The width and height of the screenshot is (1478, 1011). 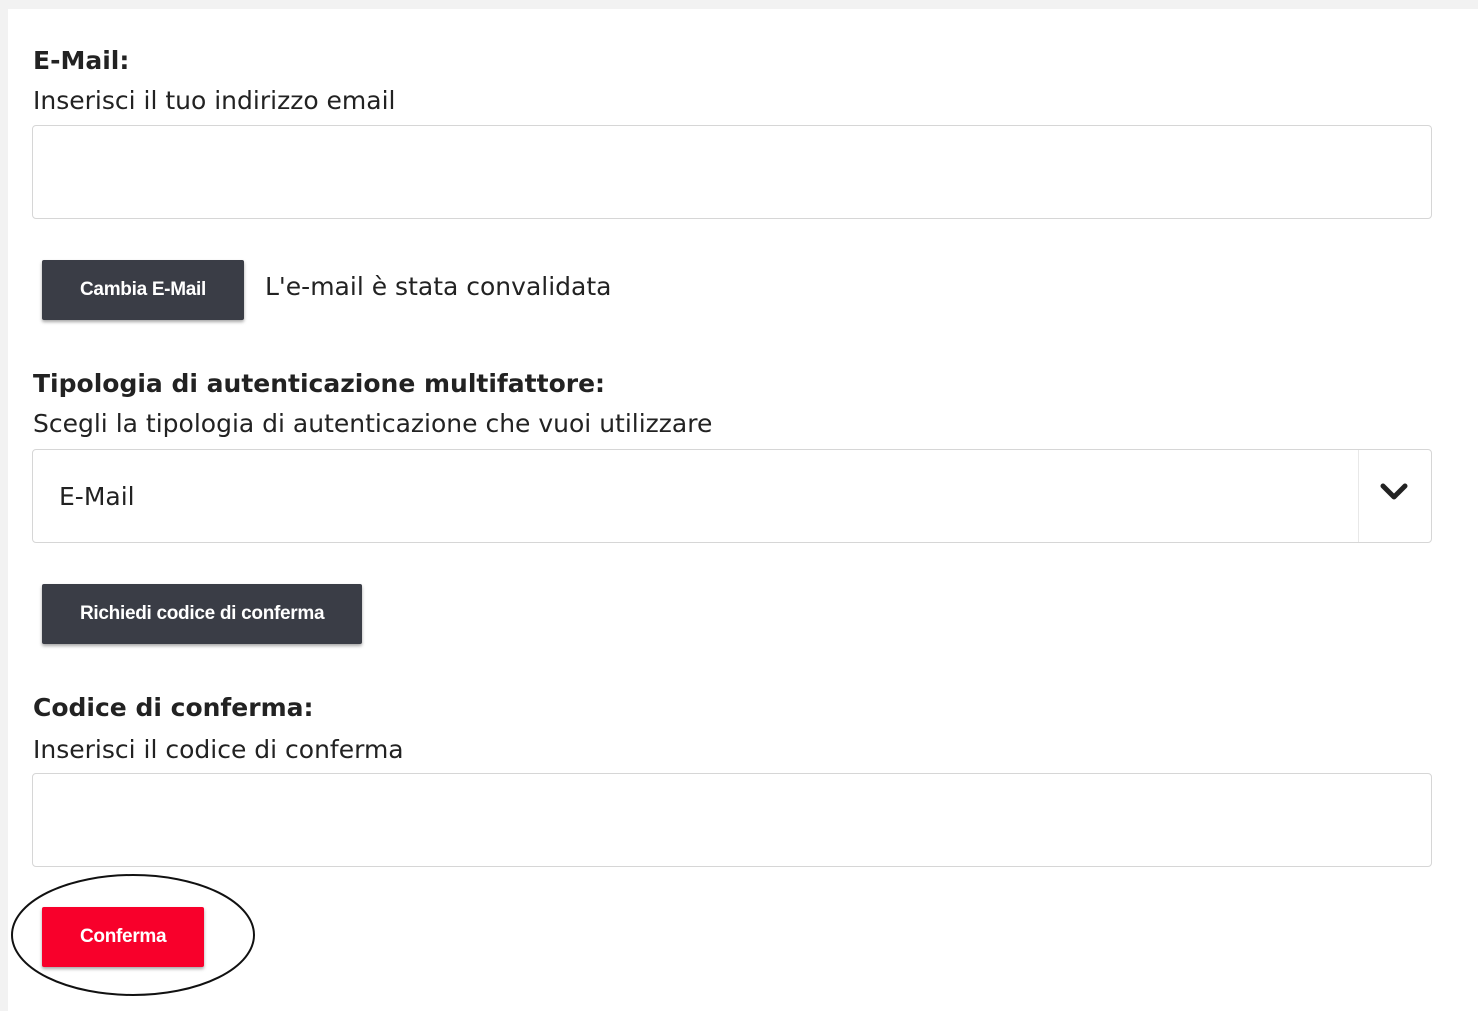 What do you see at coordinates (202, 614) in the screenshot?
I see `request-code-button: Richiedi codice di conferma` at bounding box center [202, 614].